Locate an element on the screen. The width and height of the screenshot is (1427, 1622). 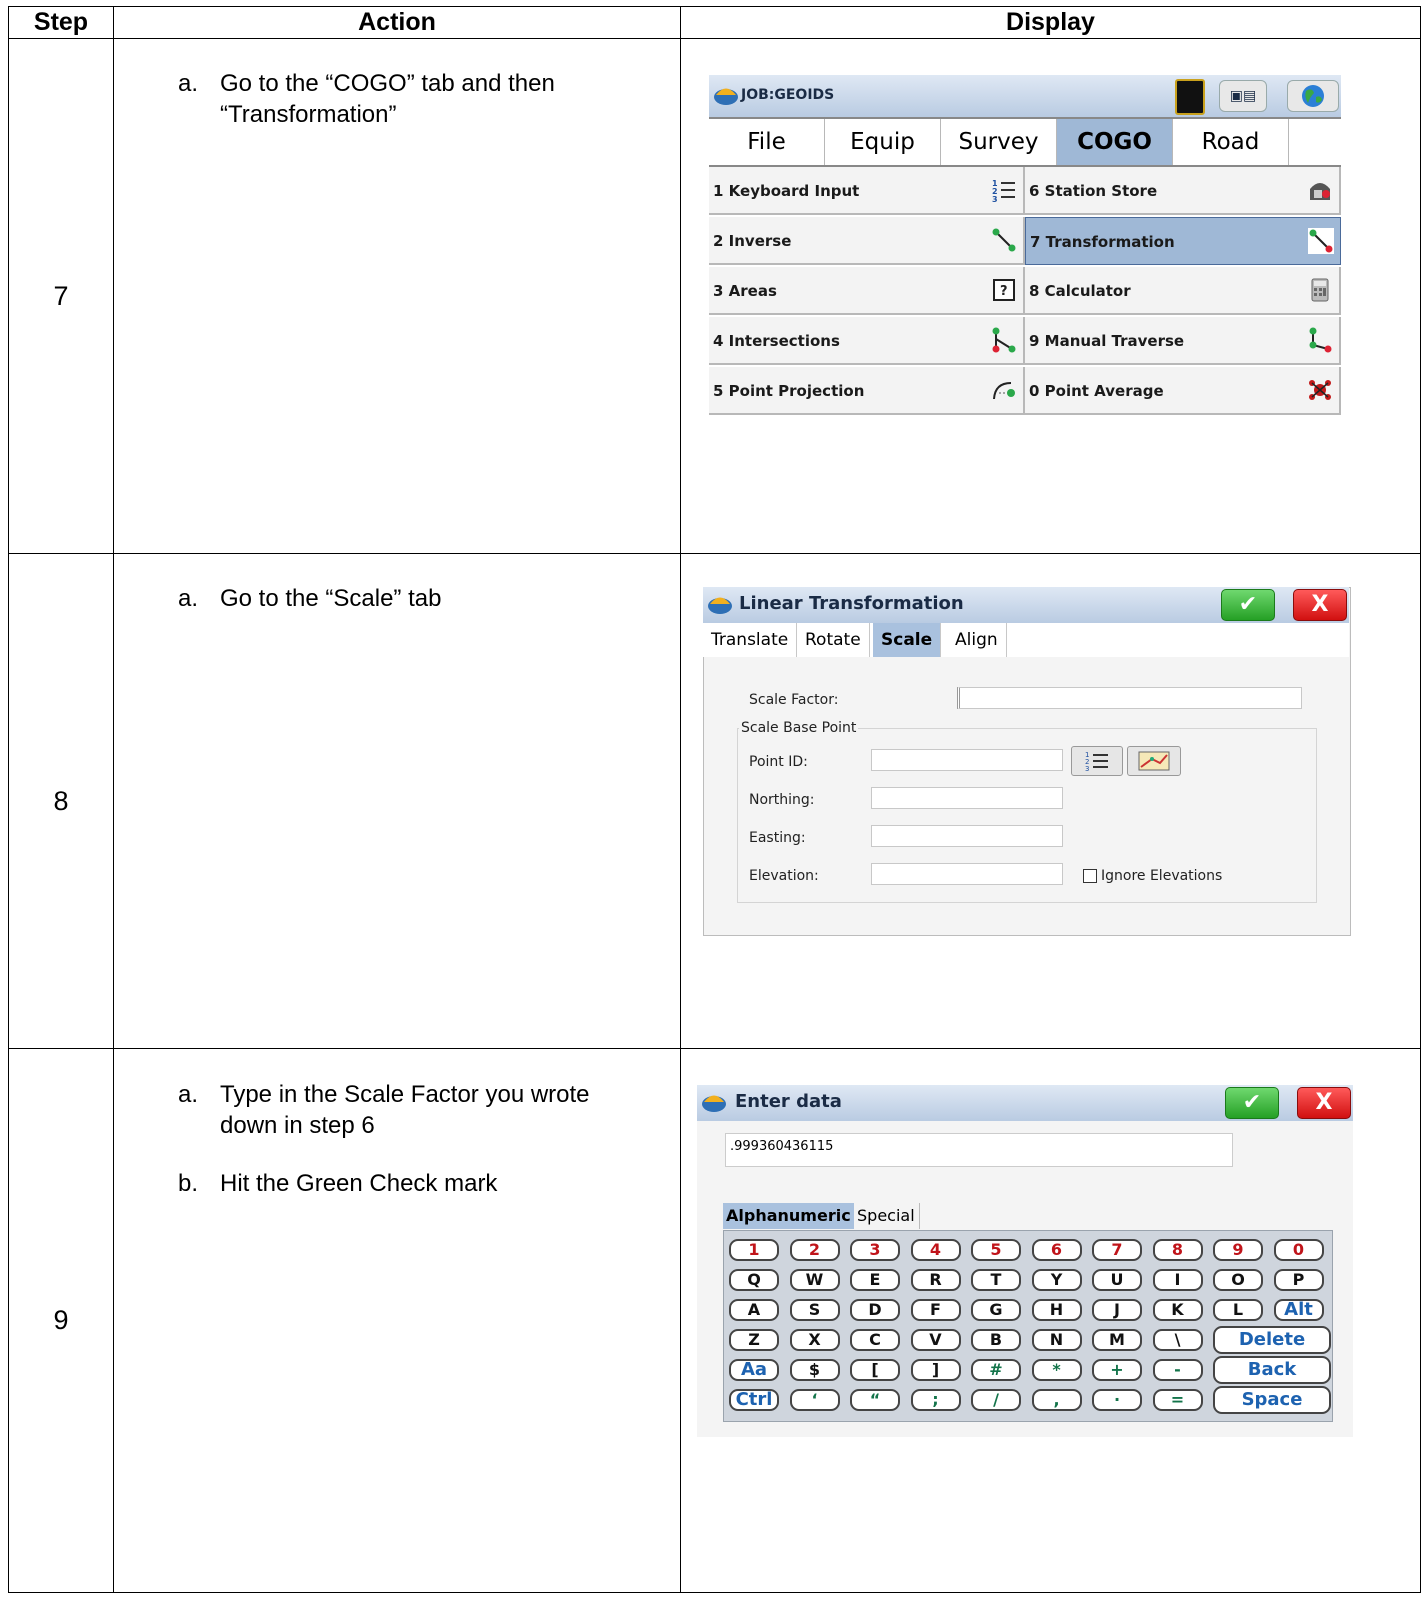
key-·: · is located at coordinates (1117, 1400).